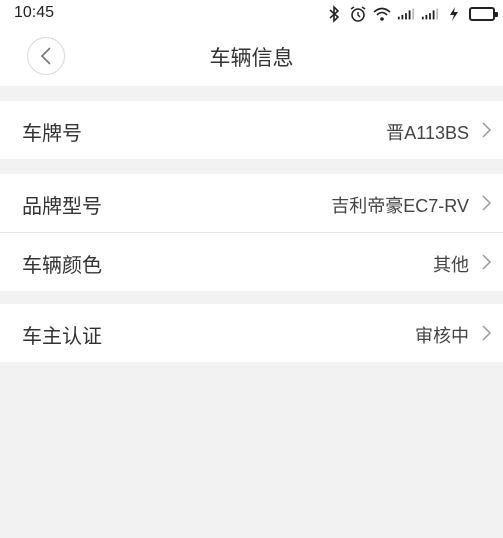  I want to click on status-time: 10:45, so click(34, 12).